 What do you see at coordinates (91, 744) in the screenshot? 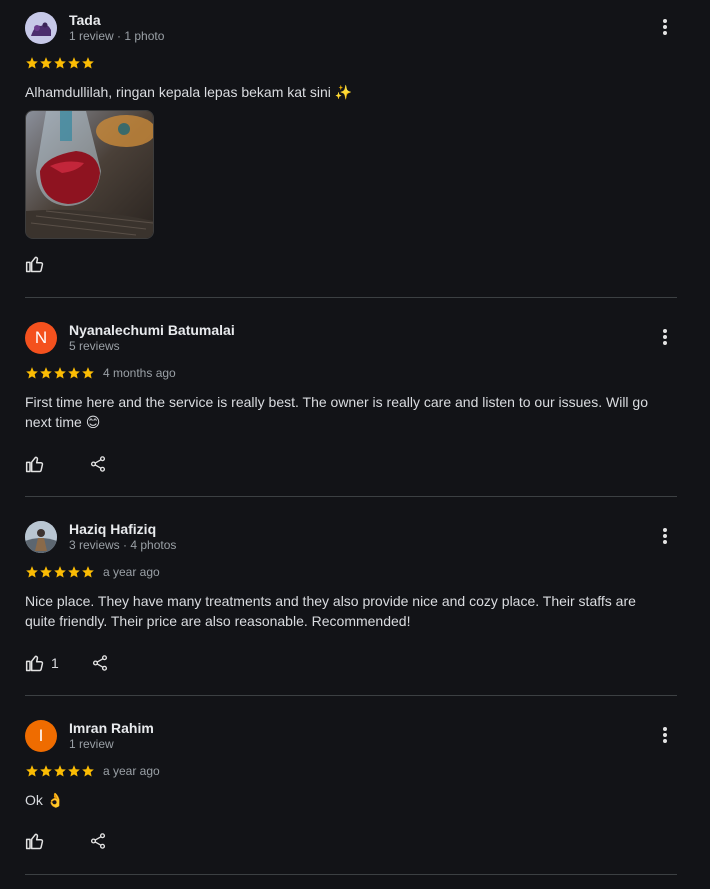
I see `reviewer-meta: 1 review` at bounding box center [91, 744].